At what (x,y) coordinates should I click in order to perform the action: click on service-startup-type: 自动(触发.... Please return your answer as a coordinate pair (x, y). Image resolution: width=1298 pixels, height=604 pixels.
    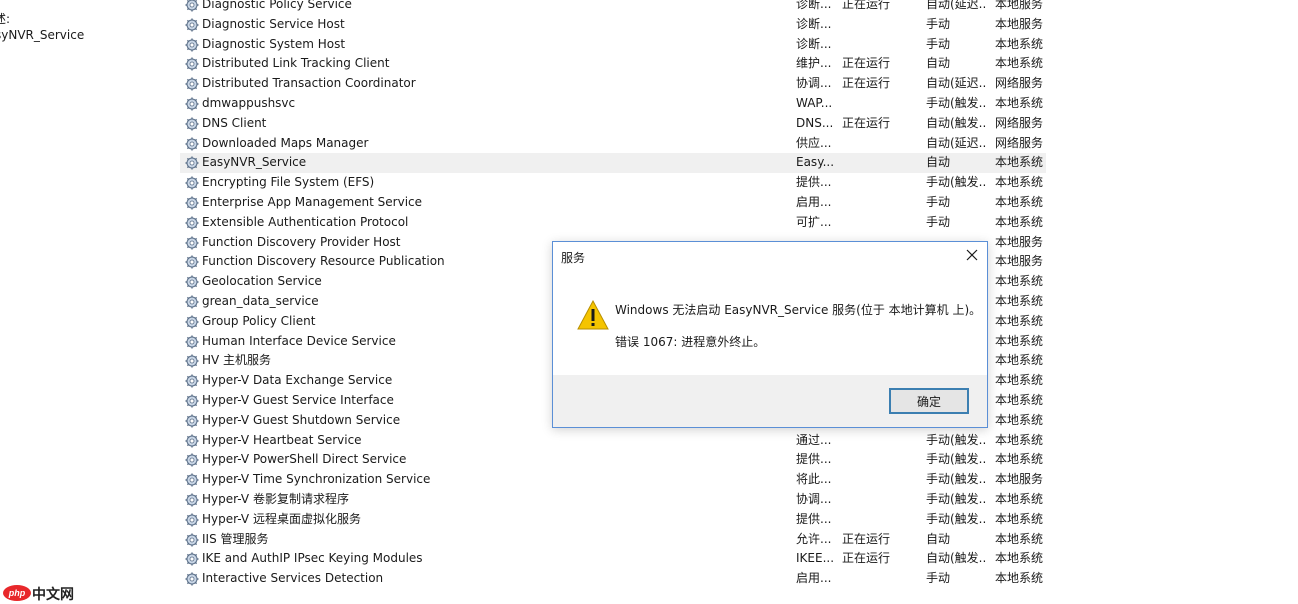
    Looking at the image, I should click on (956, 558).